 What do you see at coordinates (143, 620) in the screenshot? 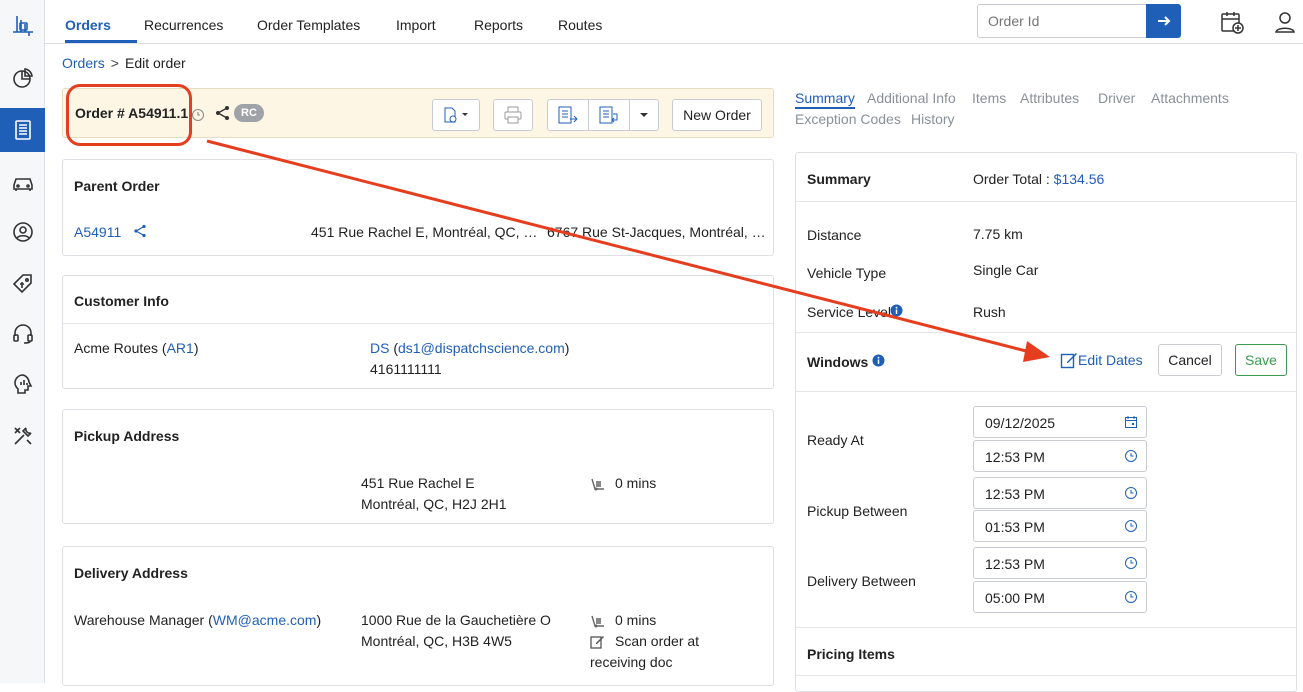
I see `delivery-contact-name: Warehouse Manager (` at bounding box center [143, 620].